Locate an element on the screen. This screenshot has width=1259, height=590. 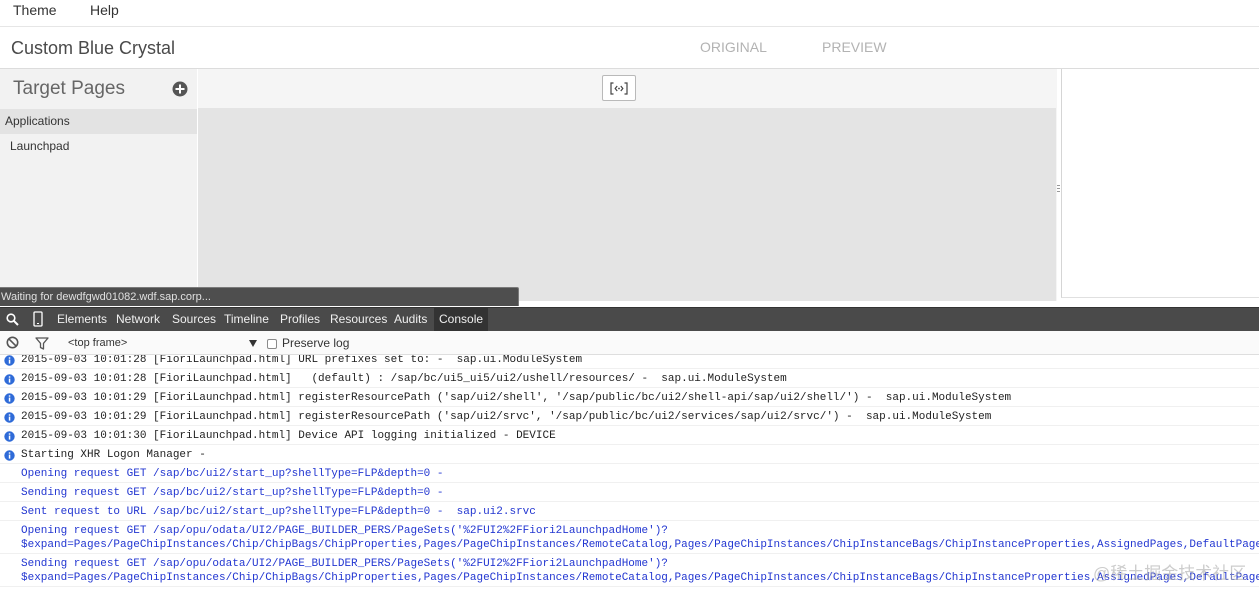
tab-network: Network is located at coordinates (138, 319).